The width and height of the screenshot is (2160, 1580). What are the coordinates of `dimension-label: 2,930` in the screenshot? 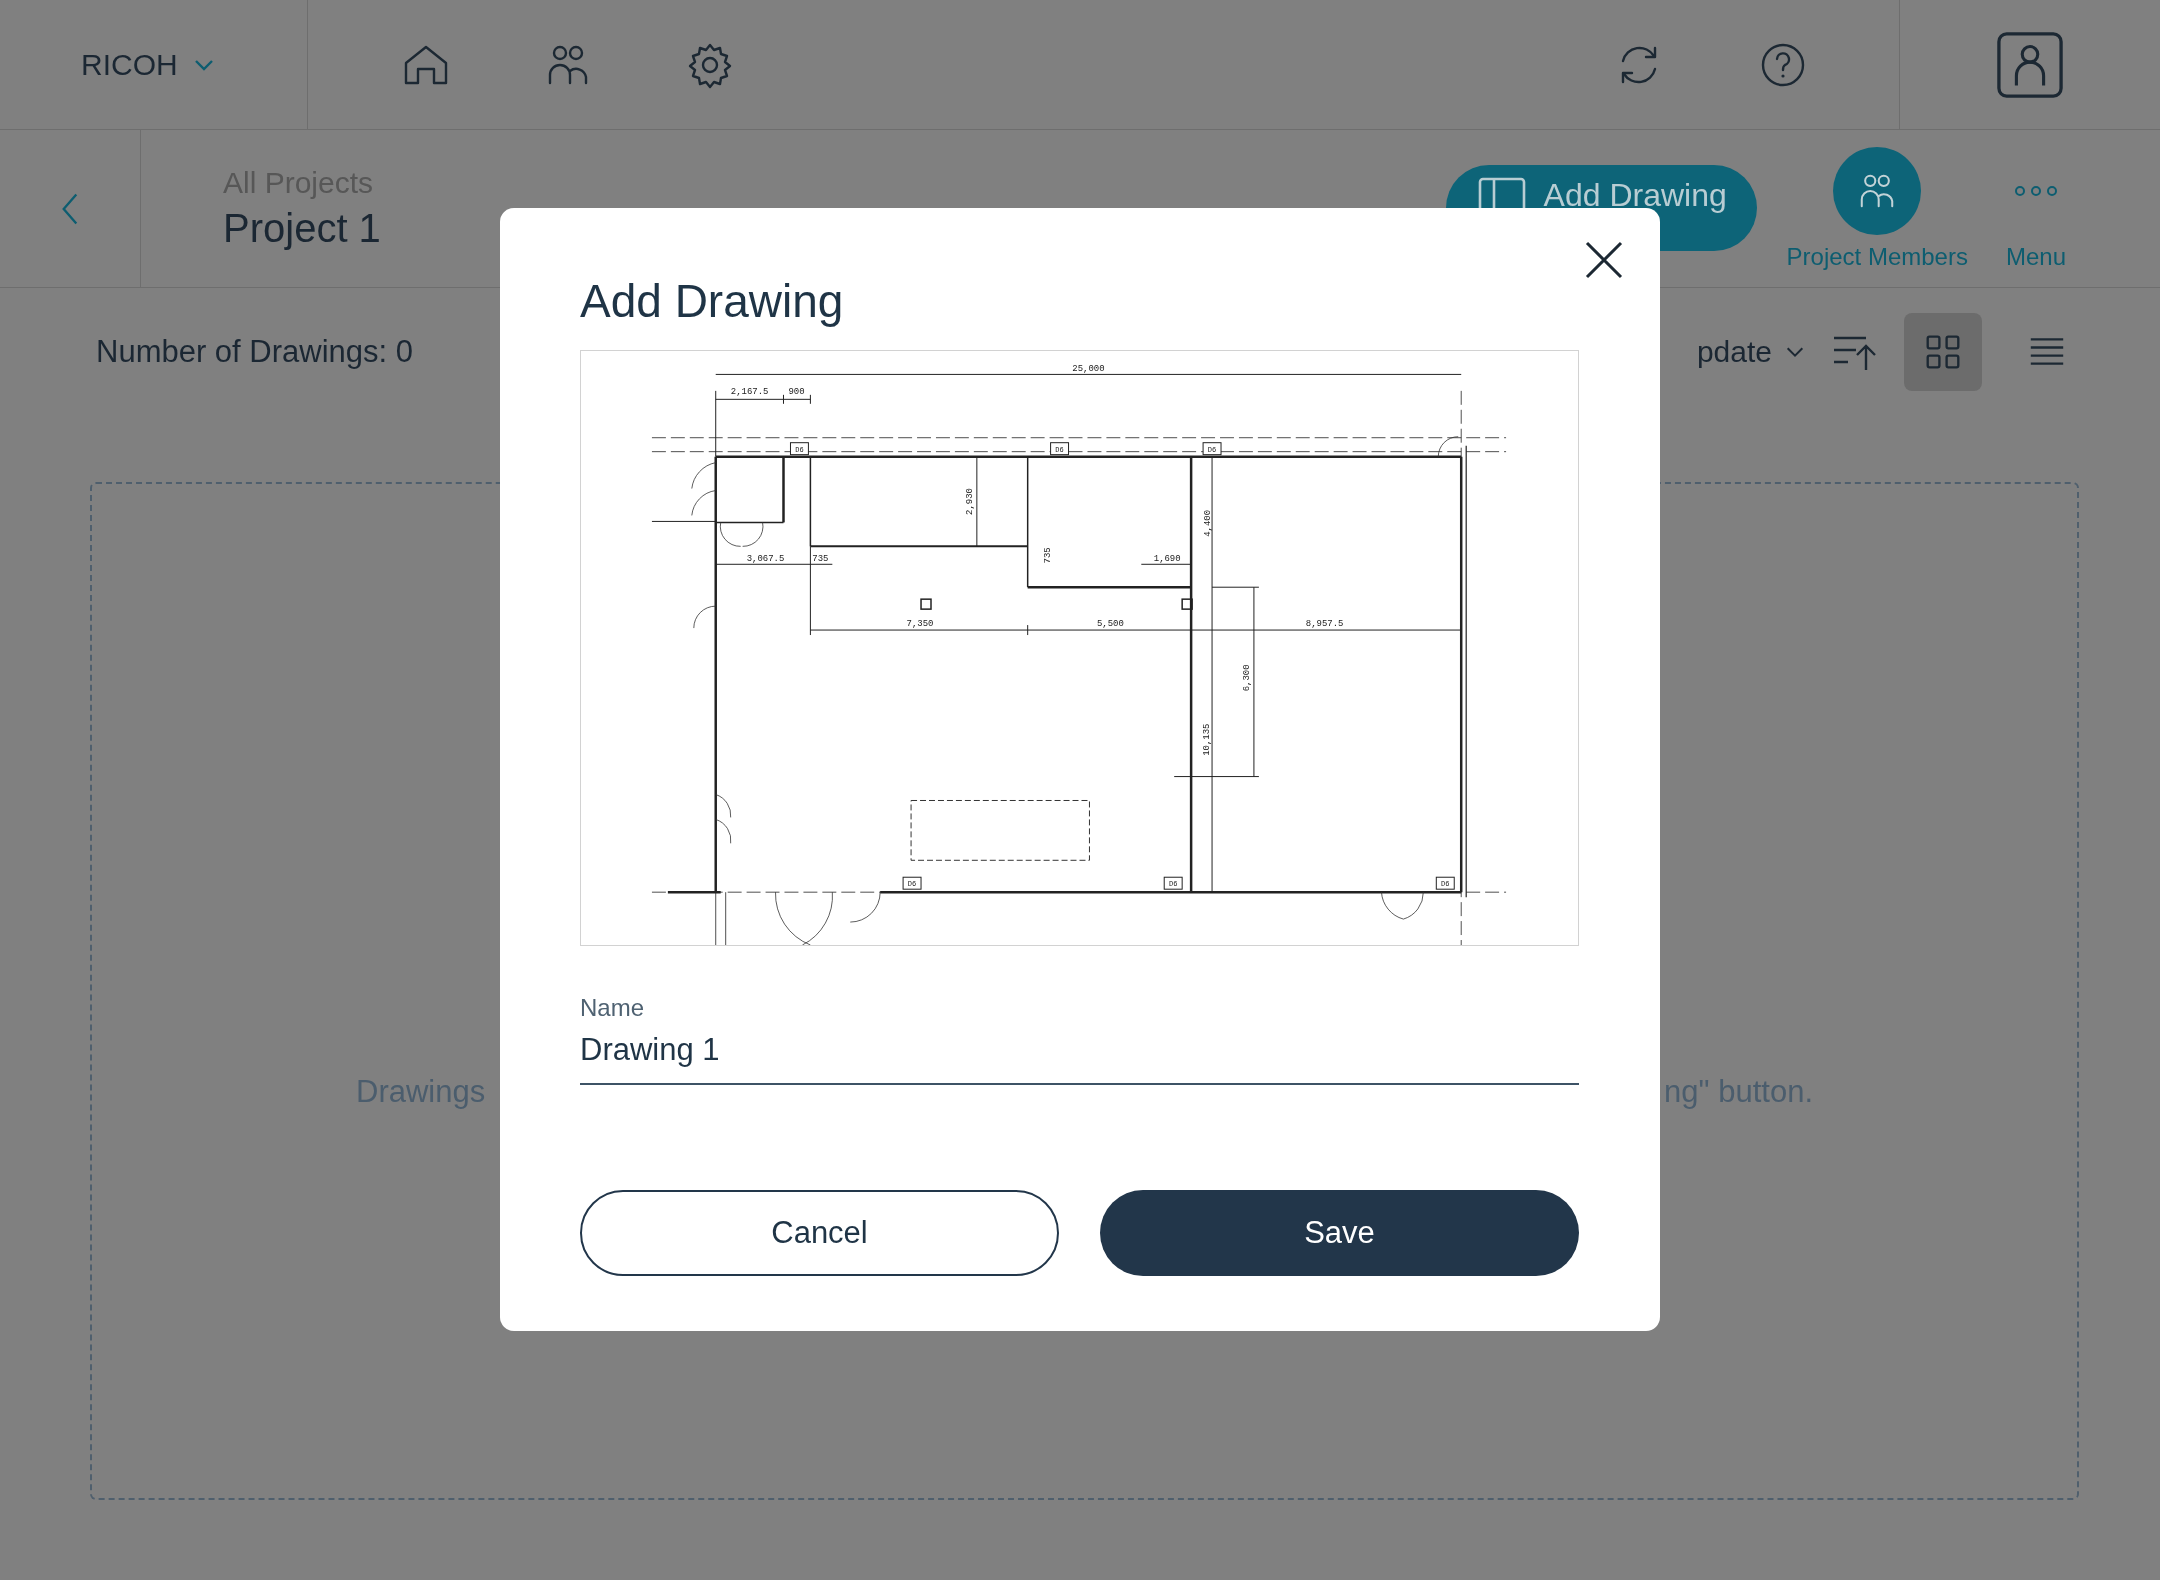 It's located at (969, 501).